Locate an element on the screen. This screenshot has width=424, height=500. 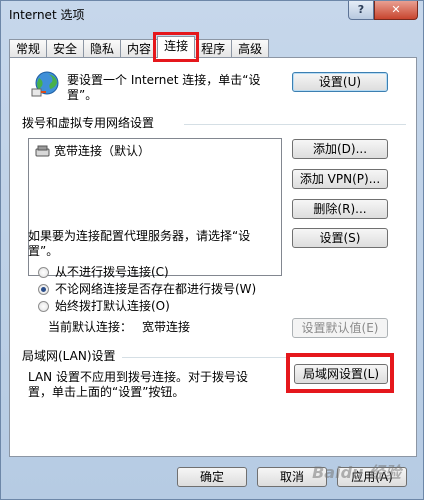
radio-always-dial-label: 始终拨打默认连接(O) is located at coordinates (112, 306).